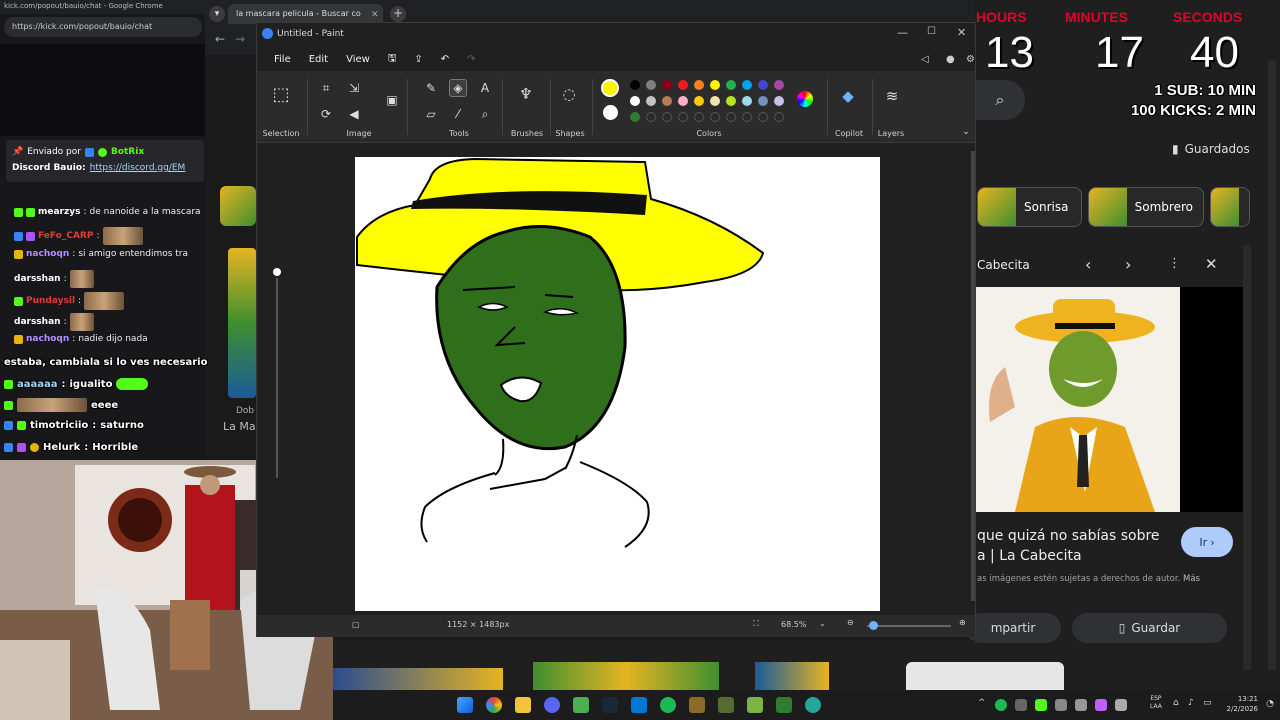 The height and width of the screenshot is (720, 1280). I want to click on copilot-icon: ◆, so click(848, 96).